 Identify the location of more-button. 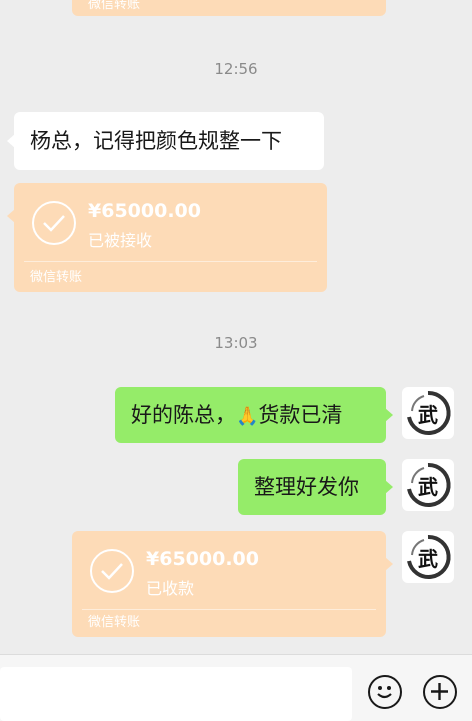
(440, 692).